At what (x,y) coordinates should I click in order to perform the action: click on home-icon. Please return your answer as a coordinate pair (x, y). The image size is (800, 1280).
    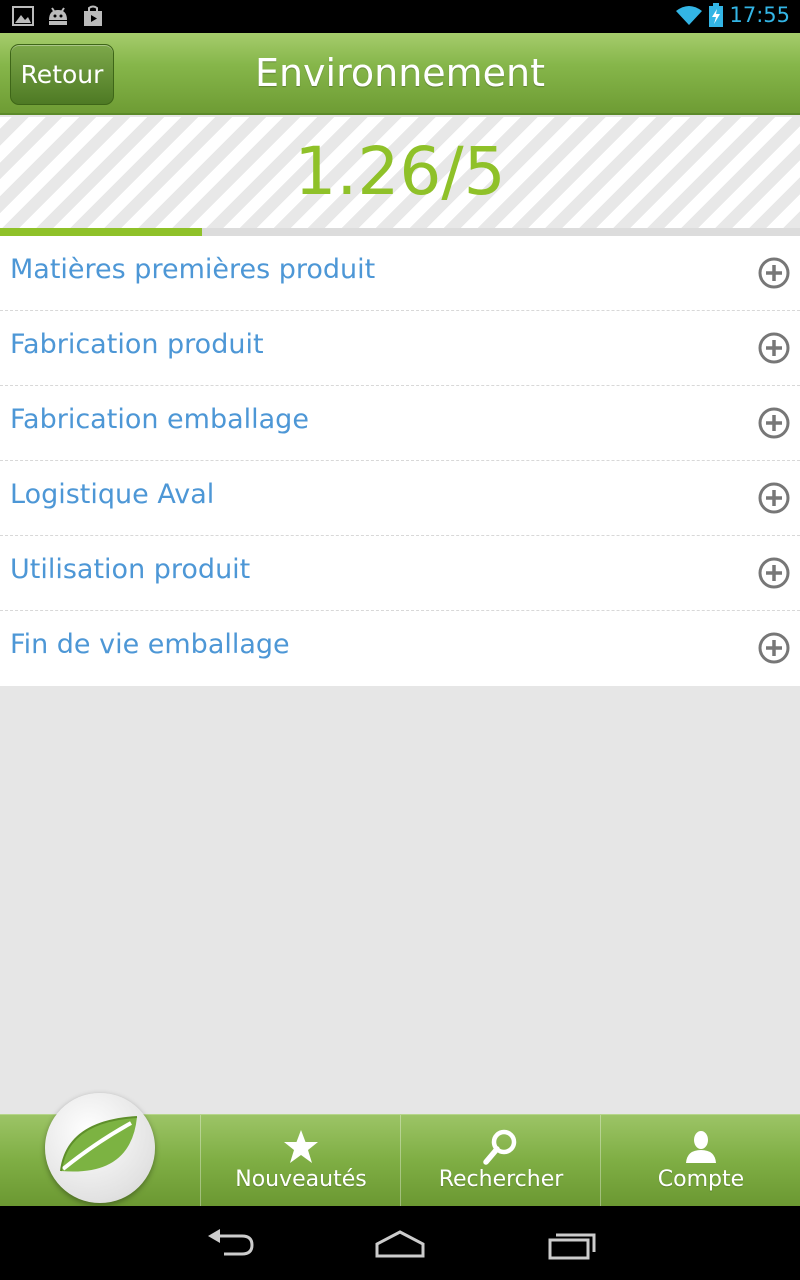
    Looking at the image, I should click on (400, 1244).